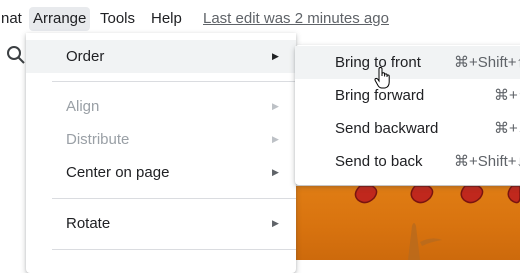 The height and width of the screenshot is (273, 520). I want to click on submenu-item-send-backward: Send backward ⌘+↓, so click(407, 128).